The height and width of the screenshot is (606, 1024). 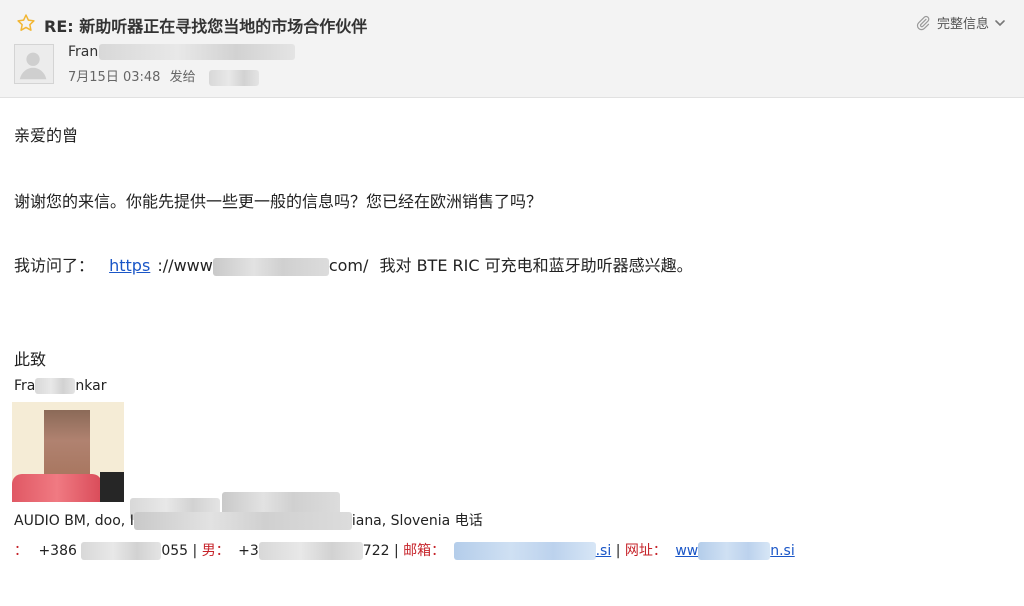 What do you see at coordinates (206, 26) in the screenshot?
I see `email-subject: RE: 新助听器正在寻找您当地的市场合作伙伴` at bounding box center [206, 26].